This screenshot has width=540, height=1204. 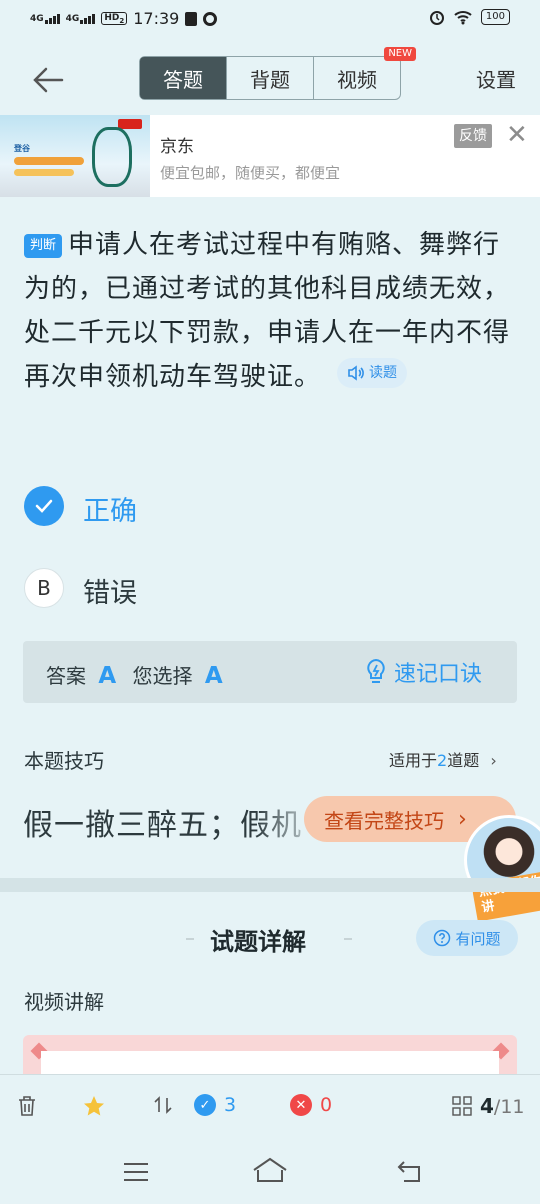 I want to click on answer-line: 答案 A 您选择 A, so click(x=134, y=674).